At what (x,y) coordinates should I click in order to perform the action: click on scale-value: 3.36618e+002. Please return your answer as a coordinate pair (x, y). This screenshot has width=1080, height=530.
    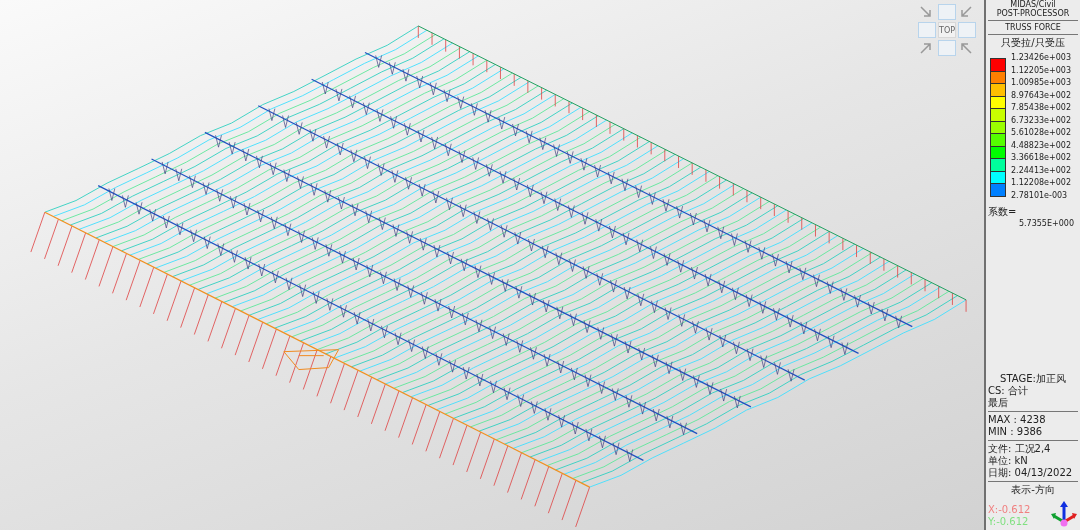
    Looking at the image, I should click on (1041, 158).